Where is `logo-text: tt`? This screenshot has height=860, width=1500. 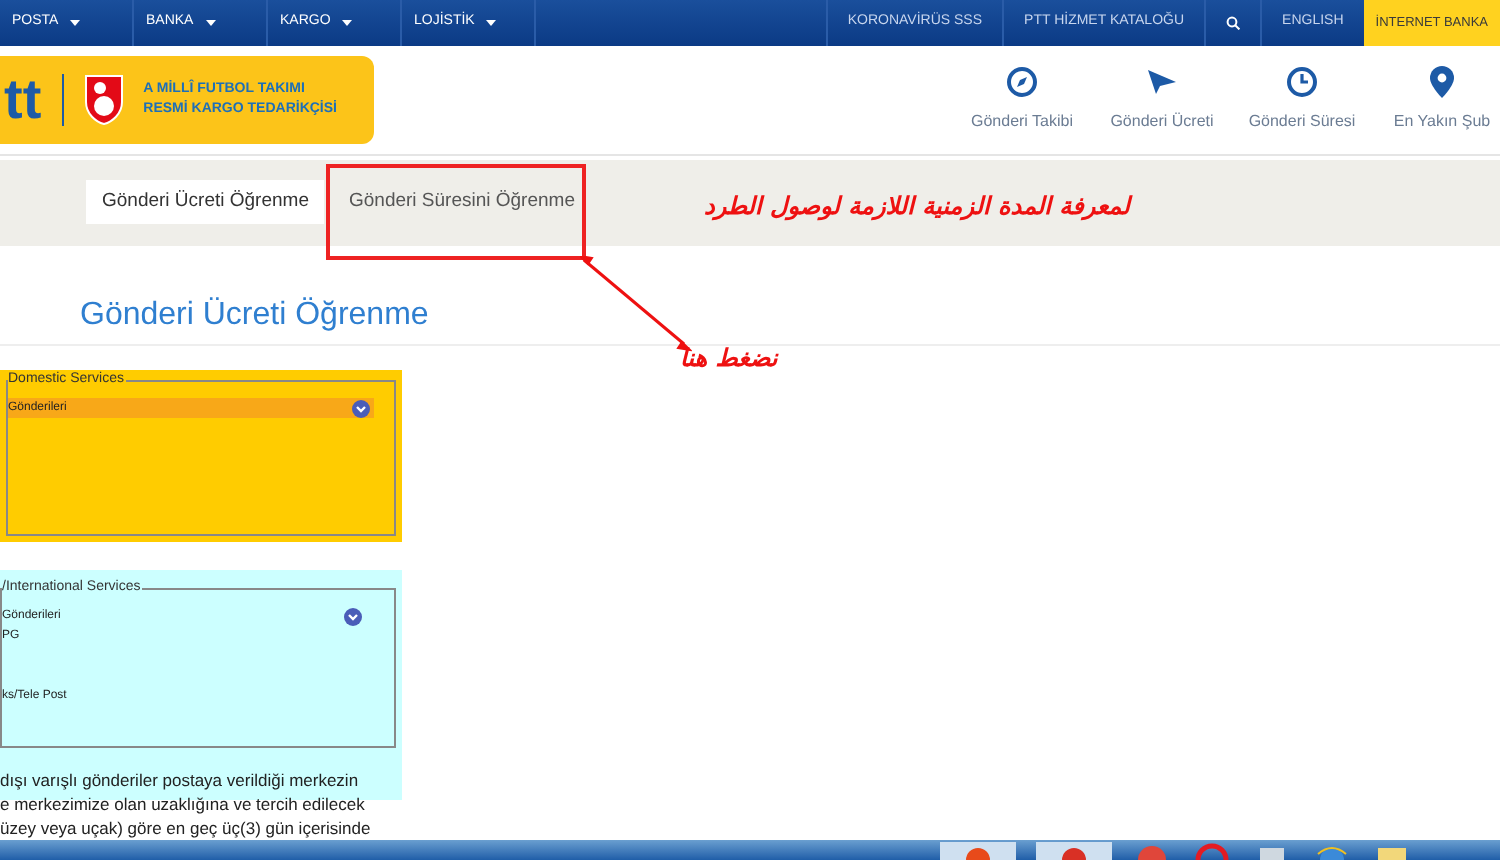 logo-text: tt is located at coordinates (23, 100).